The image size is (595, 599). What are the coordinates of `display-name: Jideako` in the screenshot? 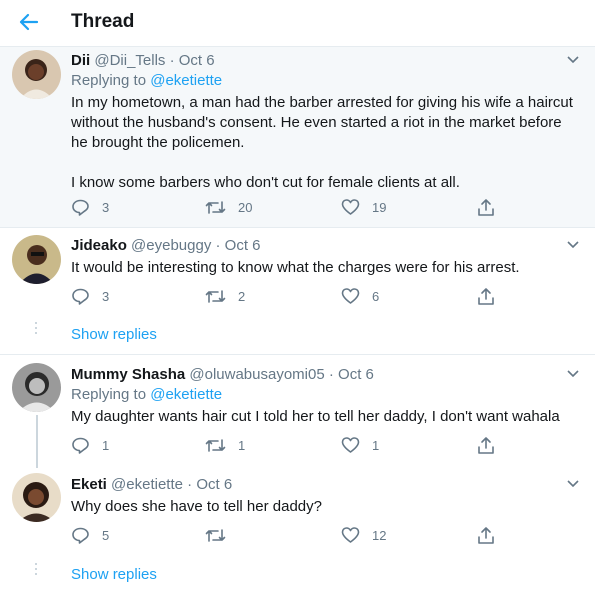 It's located at (99, 245).